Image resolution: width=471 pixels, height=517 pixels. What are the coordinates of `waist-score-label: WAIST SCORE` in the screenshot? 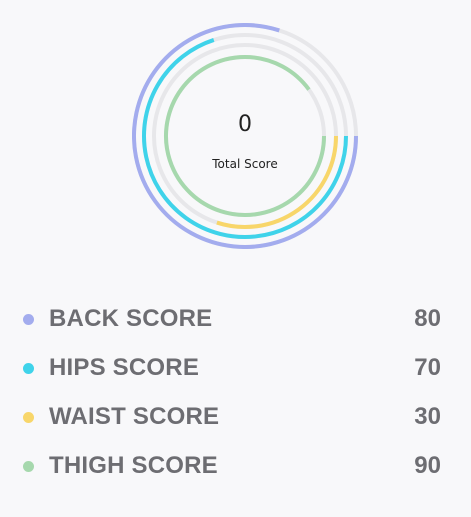 It's located at (134, 416).